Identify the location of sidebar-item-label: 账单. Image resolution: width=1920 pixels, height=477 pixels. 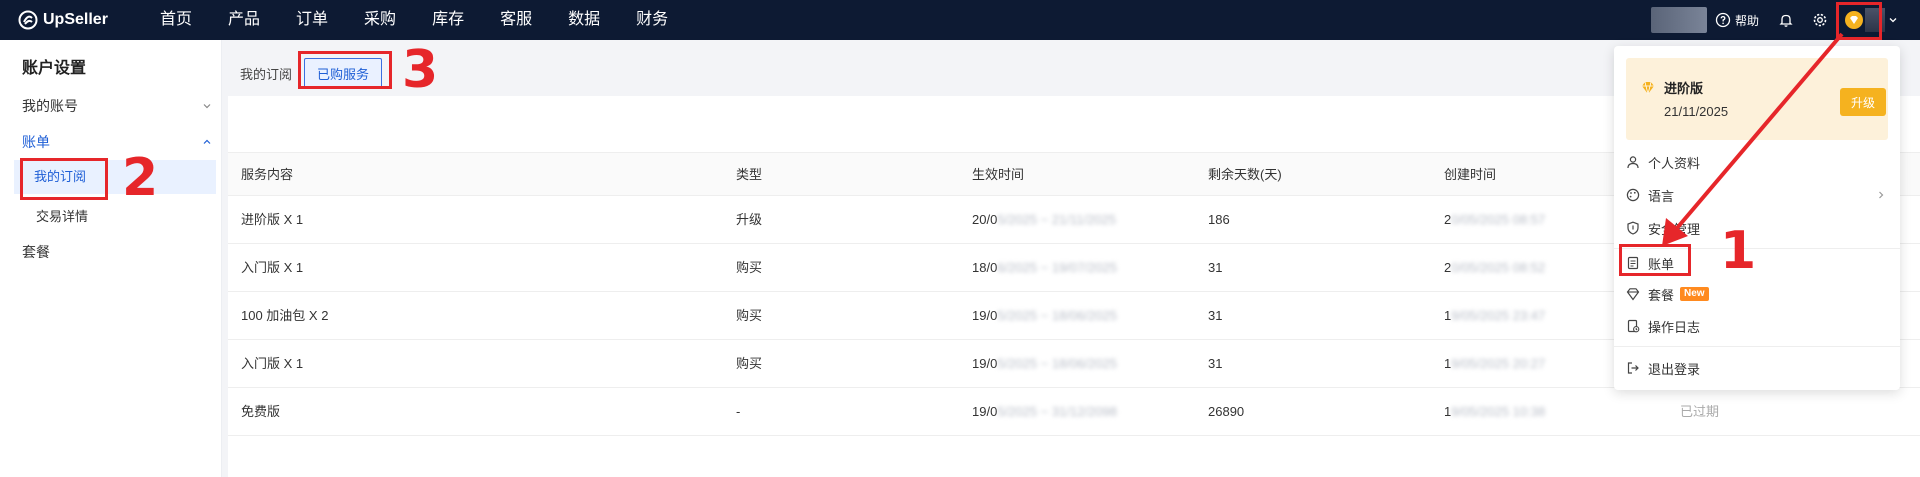
(36, 142).